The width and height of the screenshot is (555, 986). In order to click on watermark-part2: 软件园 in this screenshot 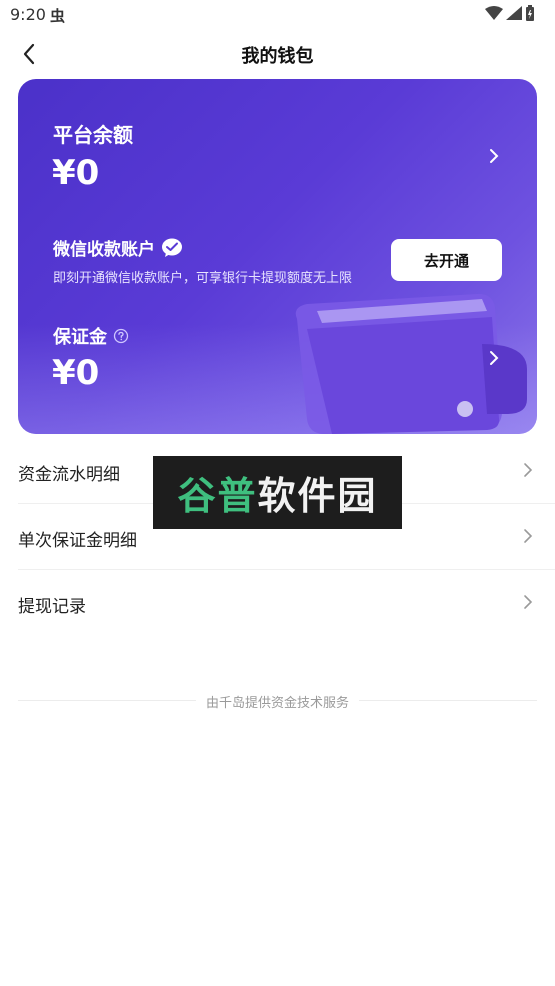, I will do `click(317, 496)`.